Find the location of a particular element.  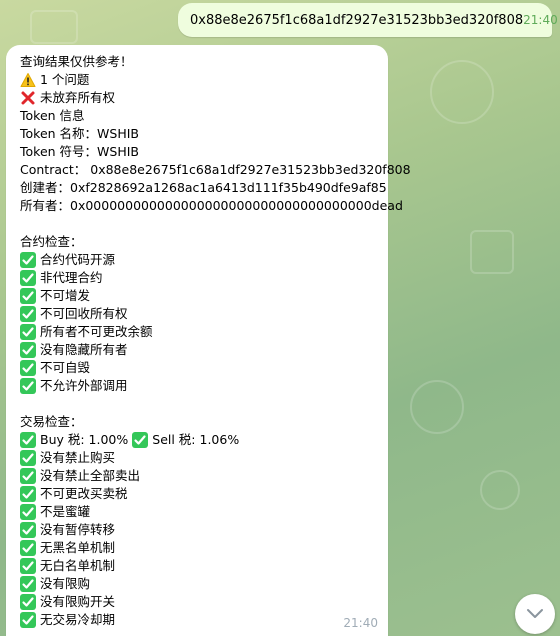

message-line-text: 无交易冷却期 is located at coordinates (78, 619).